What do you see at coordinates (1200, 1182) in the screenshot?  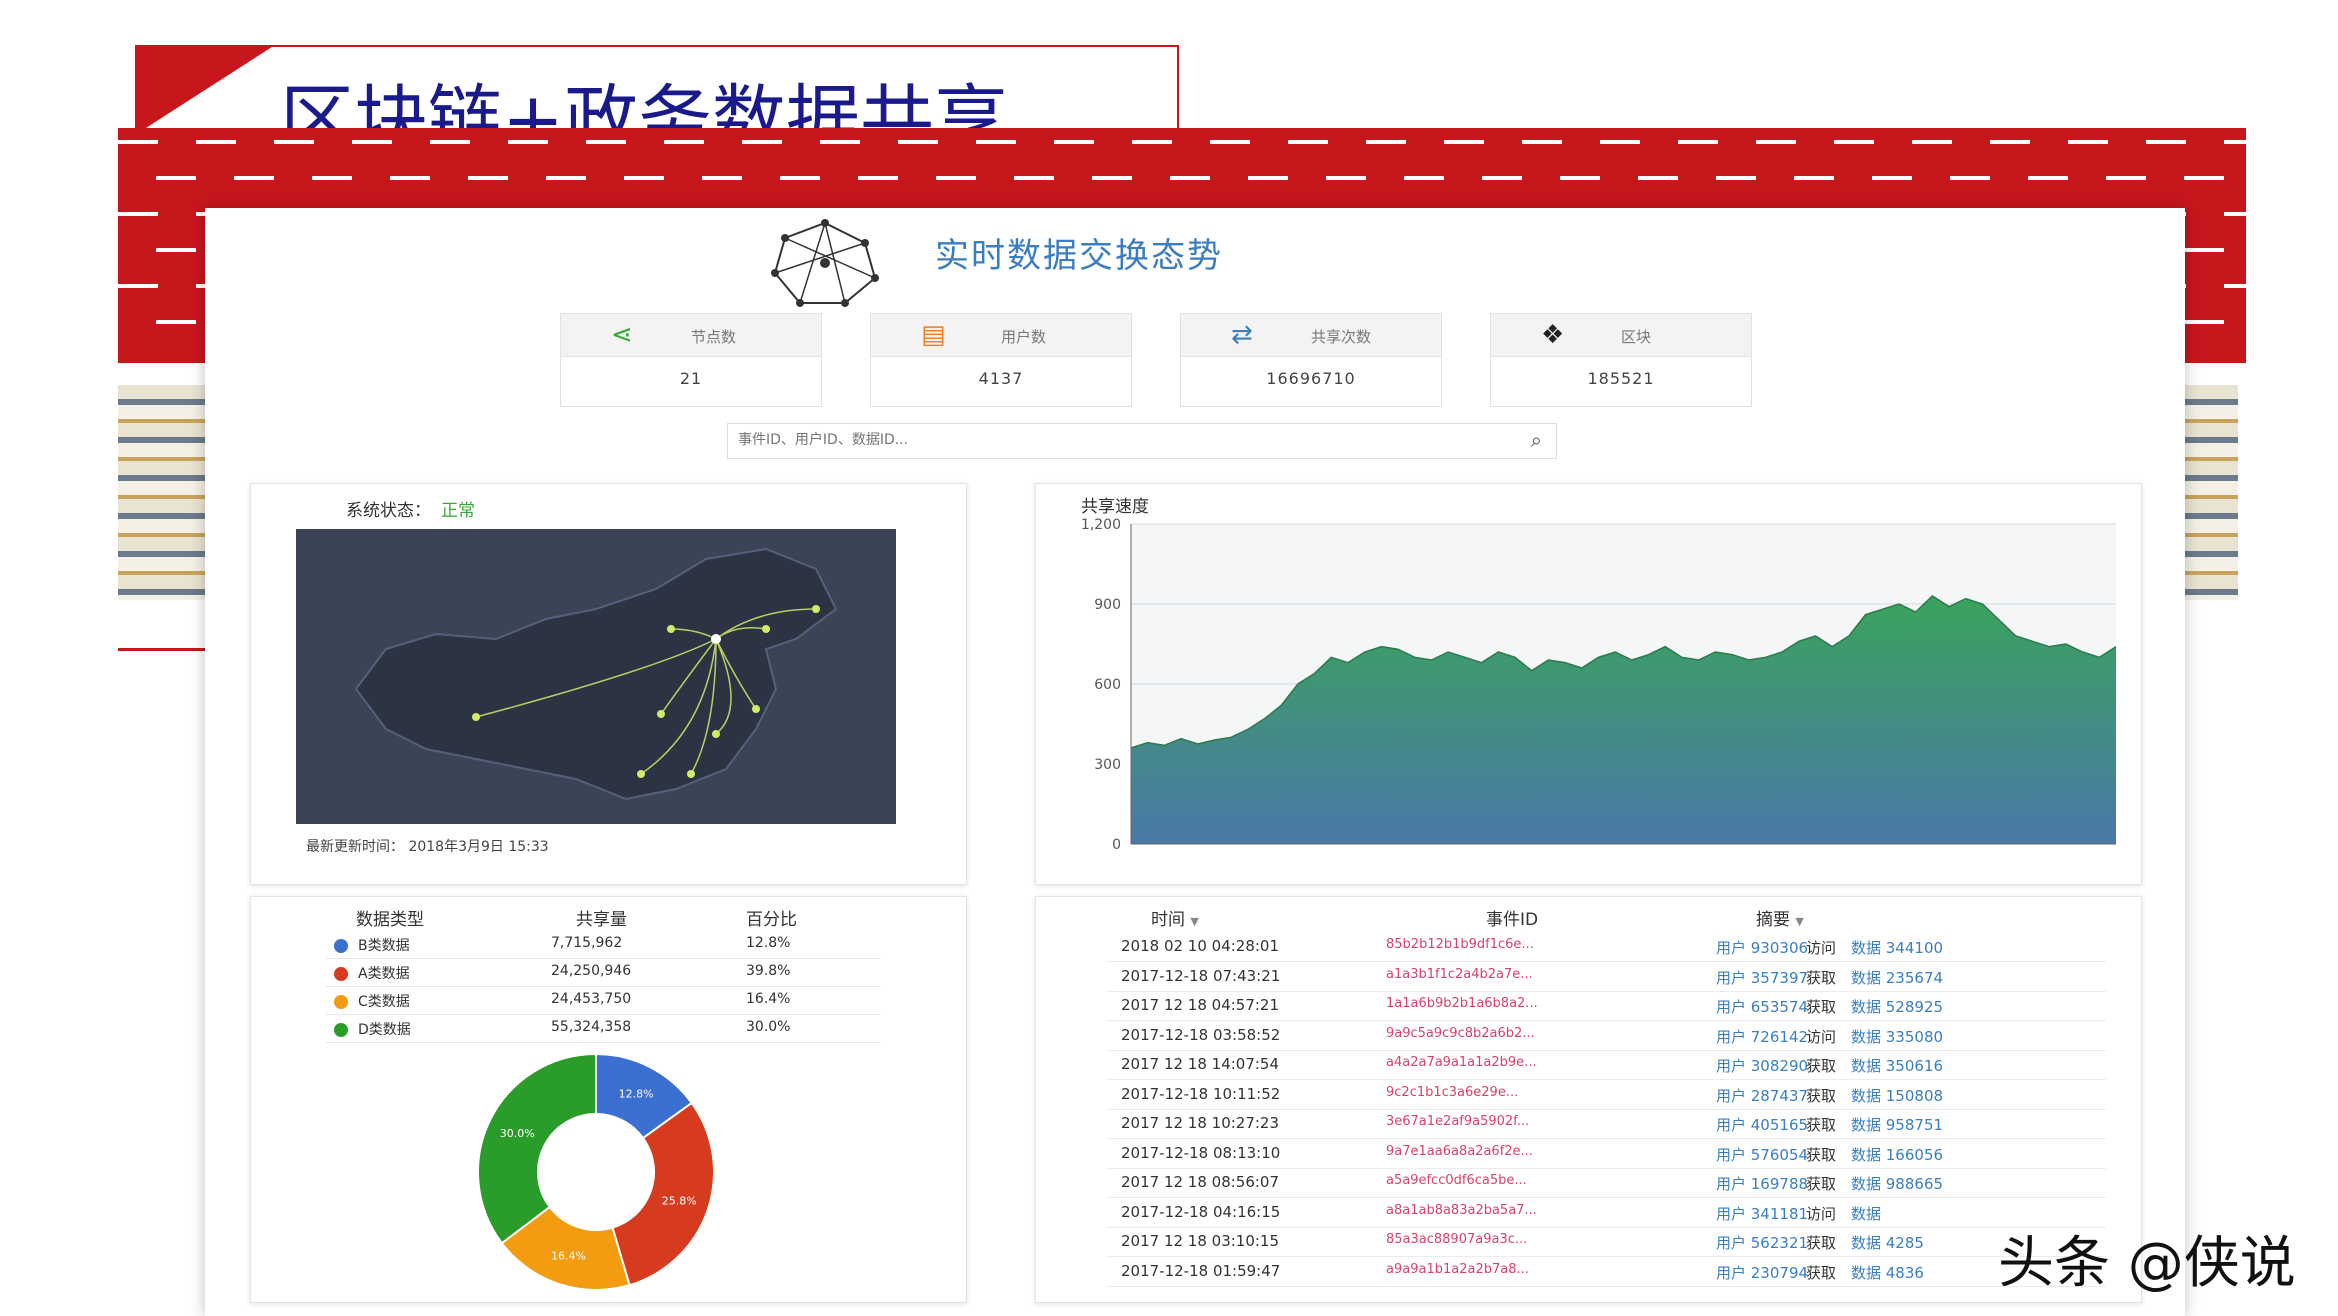 I see `tx-time: 2017 12 18 08:56:07` at bounding box center [1200, 1182].